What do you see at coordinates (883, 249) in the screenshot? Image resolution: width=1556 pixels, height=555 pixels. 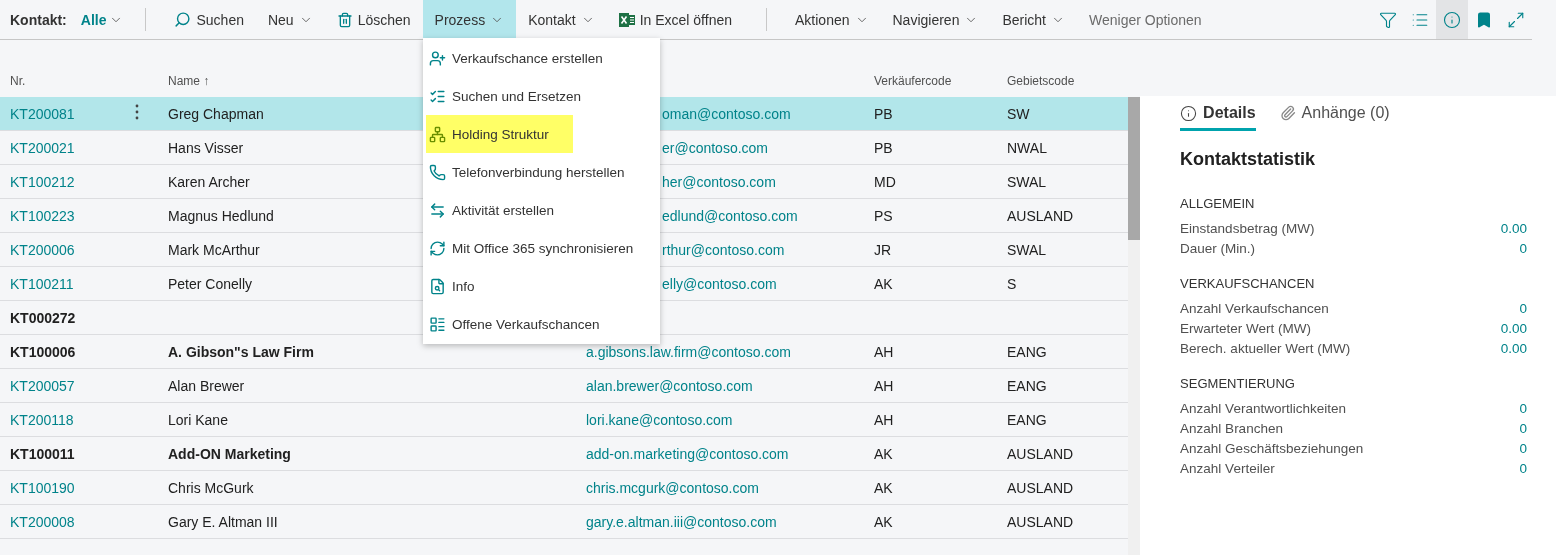 I see `table-cell: JR` at bounding box center [883, 249].